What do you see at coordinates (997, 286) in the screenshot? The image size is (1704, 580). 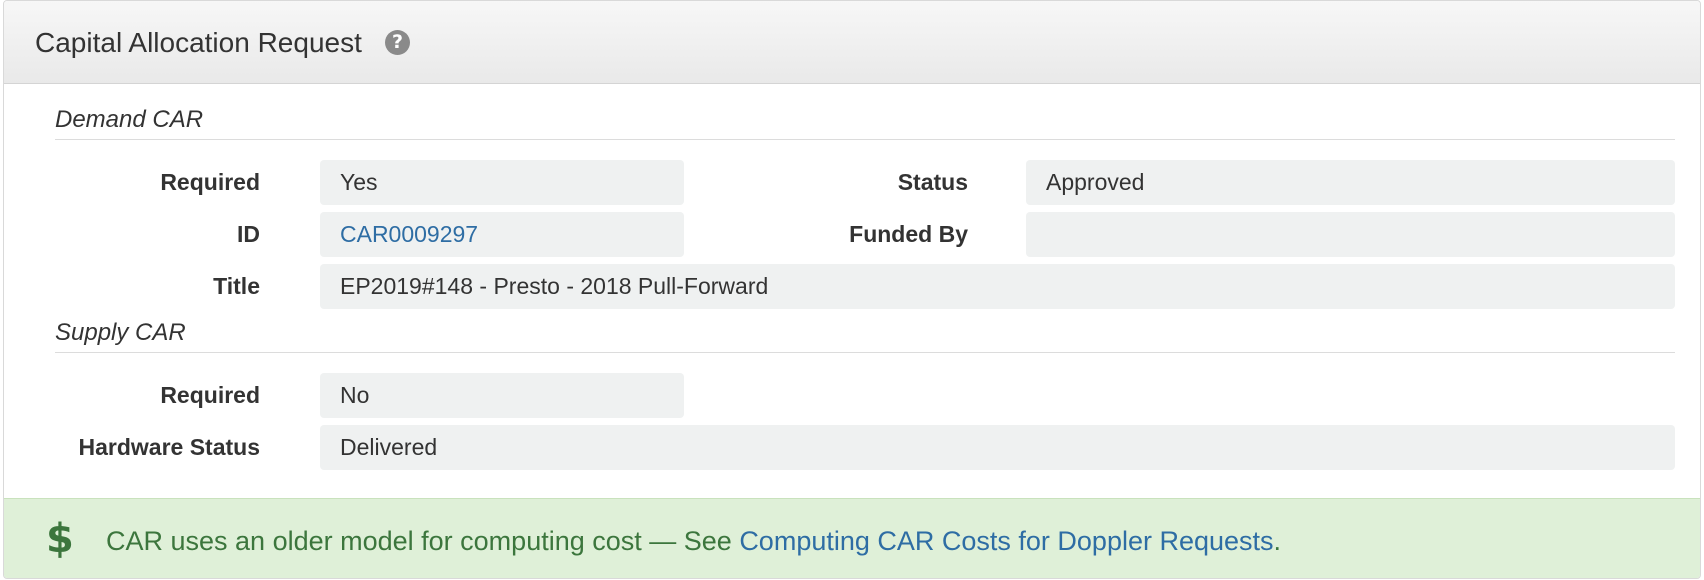 I see `demand-title-value: EP2019#148 - Presto - 2018 Pull-Forward` at bounding box center [997, 286].